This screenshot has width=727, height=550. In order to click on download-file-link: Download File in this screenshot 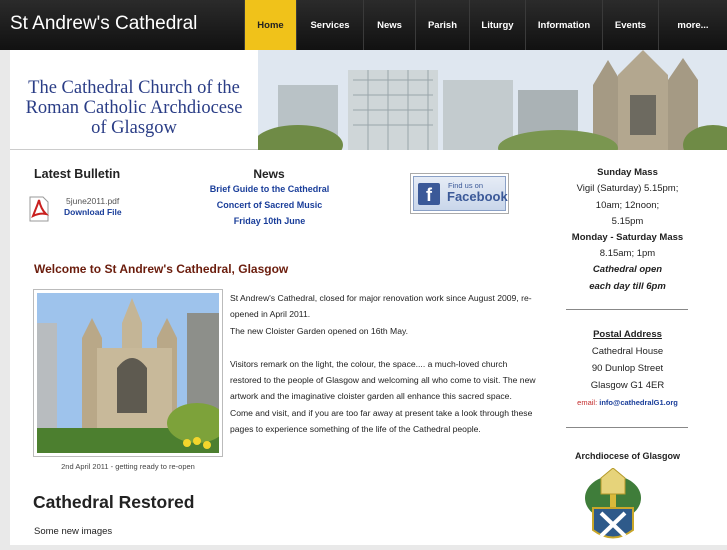, I will do `click(93, 212)`.